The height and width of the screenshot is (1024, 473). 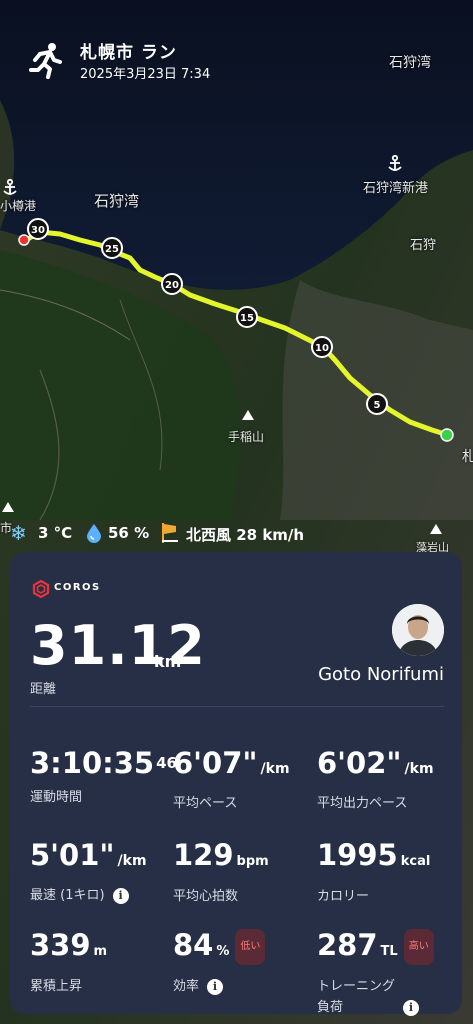 What do you see at coordinates (418, 630) in the screenshot?
I see `avatar` at bounding box center [418, 630].